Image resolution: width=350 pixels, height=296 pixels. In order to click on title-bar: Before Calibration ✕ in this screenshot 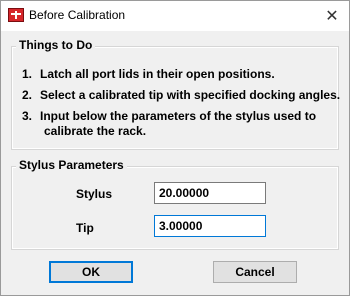, I will do `click(175, 16)`.